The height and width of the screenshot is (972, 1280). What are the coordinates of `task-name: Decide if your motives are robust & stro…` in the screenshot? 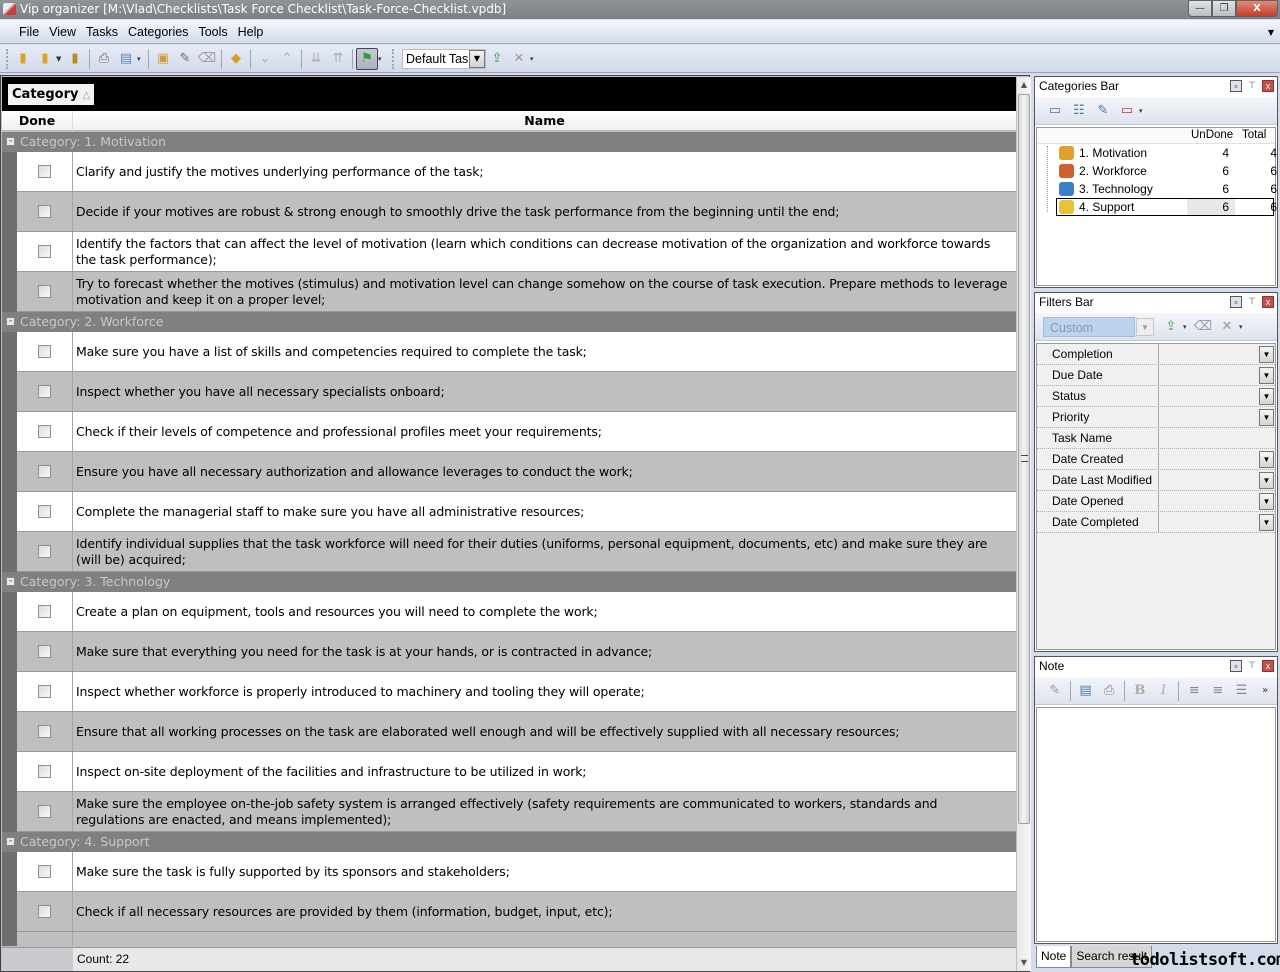 It's located at (544, 211).